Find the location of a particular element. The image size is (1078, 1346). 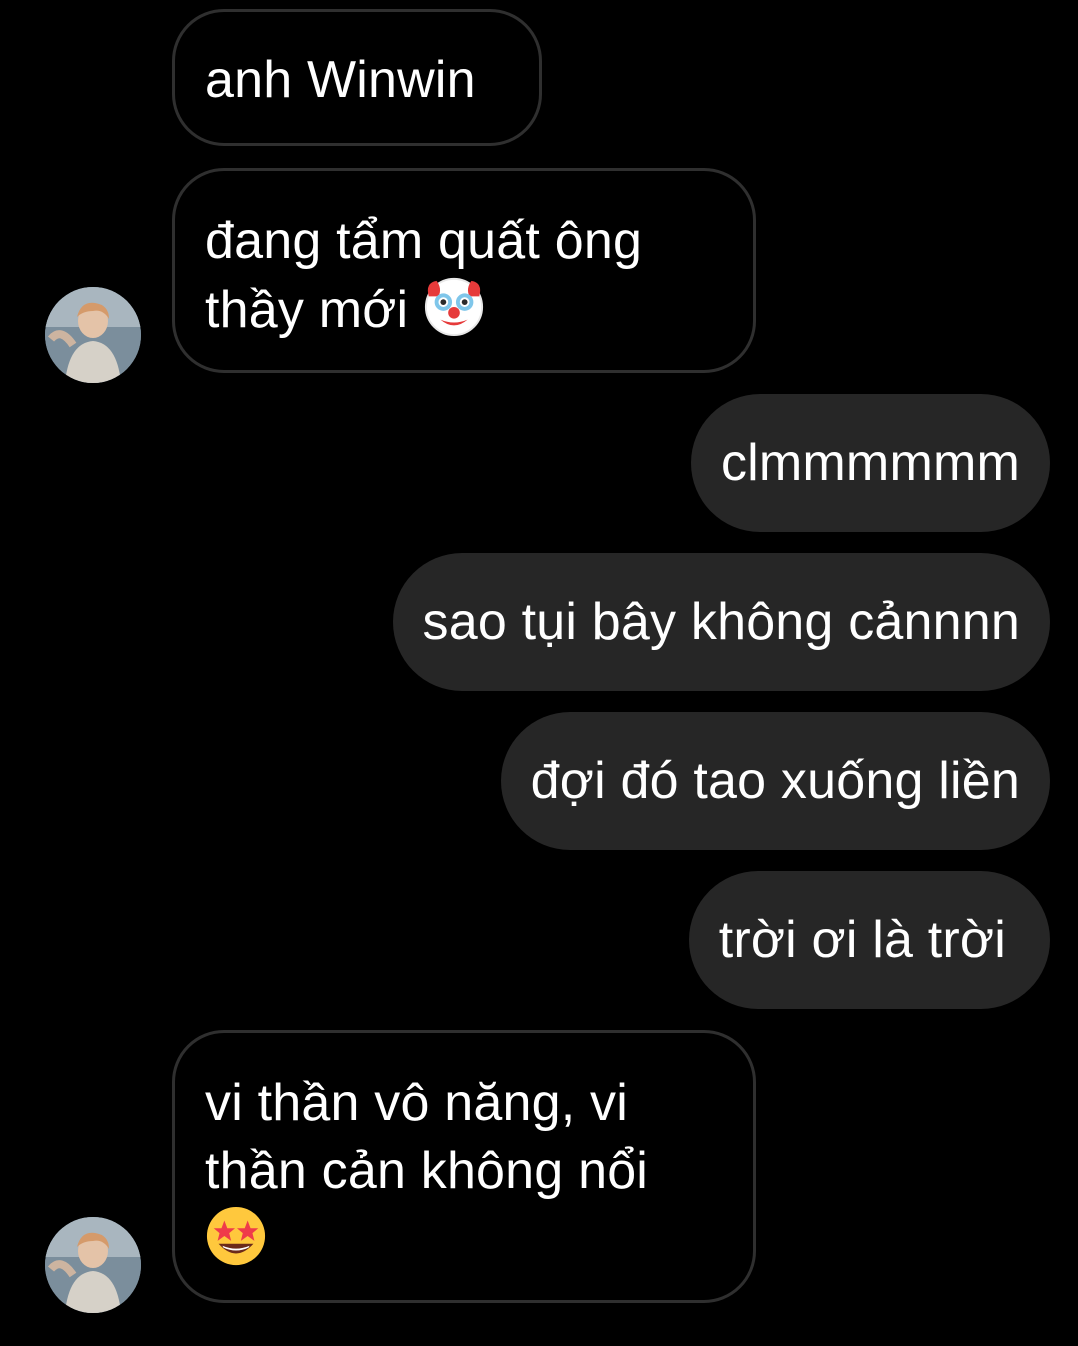

incoming-message-bubble: anh Winwin is located at coordinates (357, 77).